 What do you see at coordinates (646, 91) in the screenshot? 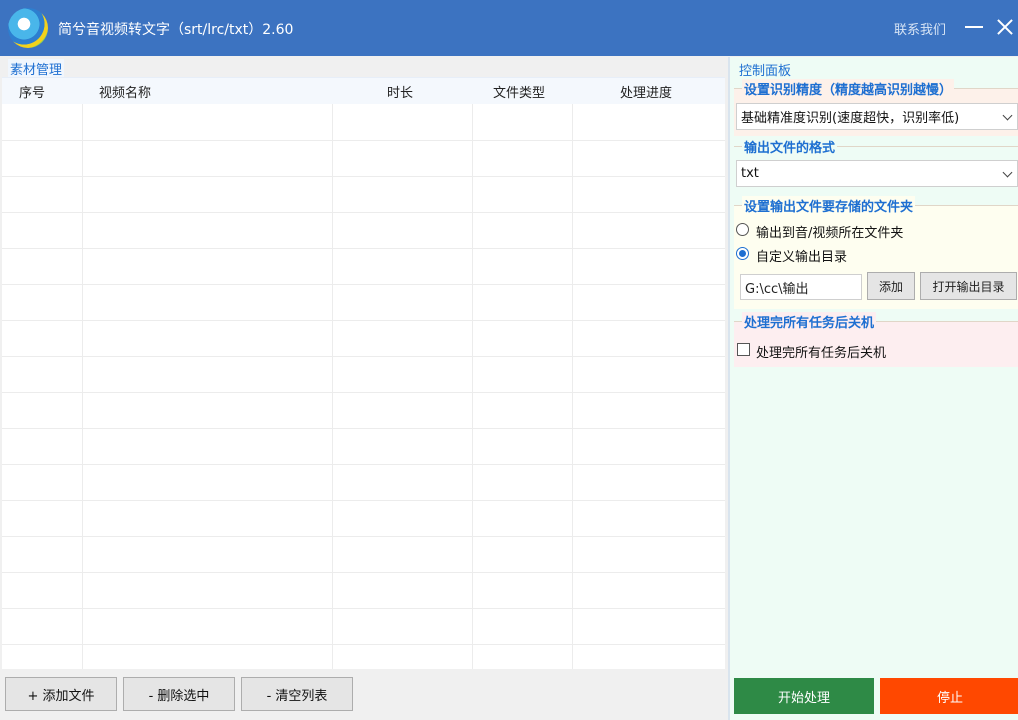
I see `column-header-progress: 处理进度` at bounding box center [646, 91].